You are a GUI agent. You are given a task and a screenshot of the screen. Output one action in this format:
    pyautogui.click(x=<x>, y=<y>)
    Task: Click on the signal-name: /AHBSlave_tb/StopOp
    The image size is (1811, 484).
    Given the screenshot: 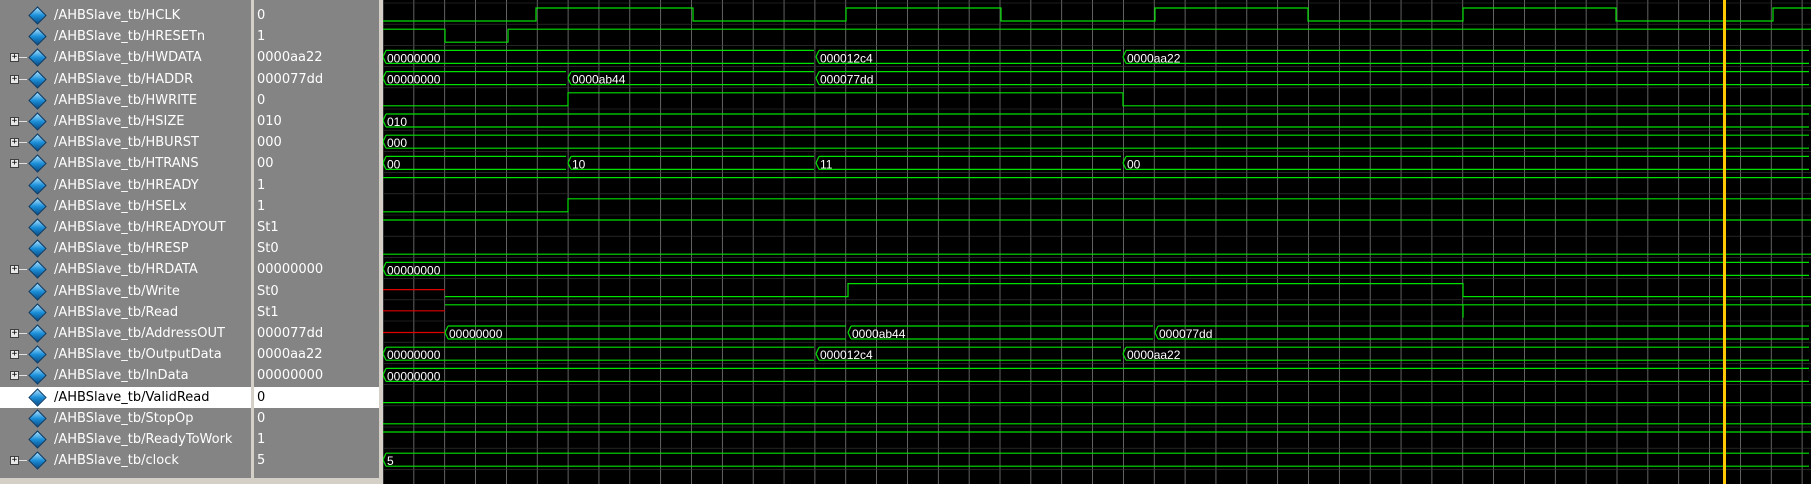 What is the action you would take?
    pyautogui.click(x=124, y=418)
    